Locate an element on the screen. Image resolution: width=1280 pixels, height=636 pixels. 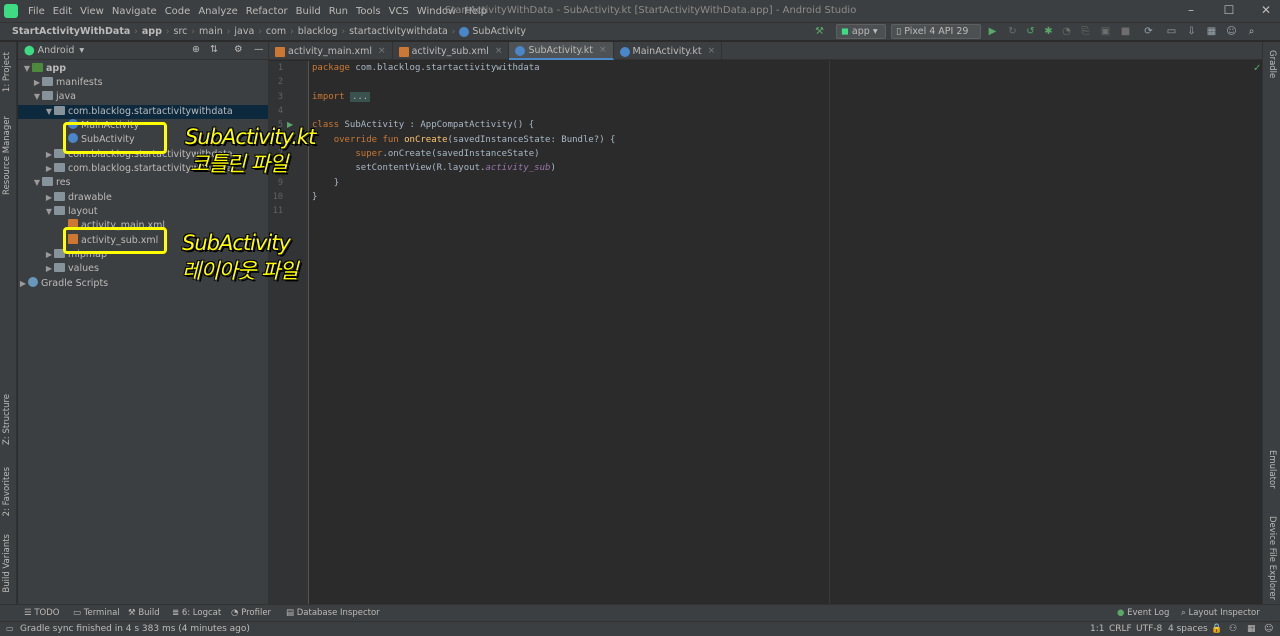
breadcrumb-blacklog: blacklog is located at coordinates (318, 31).